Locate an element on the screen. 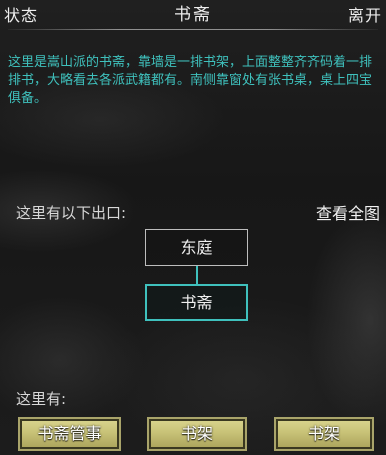 The image size is (386, 455). npc-button-steward: 书斋管事 is located at coordinates (69, 434).